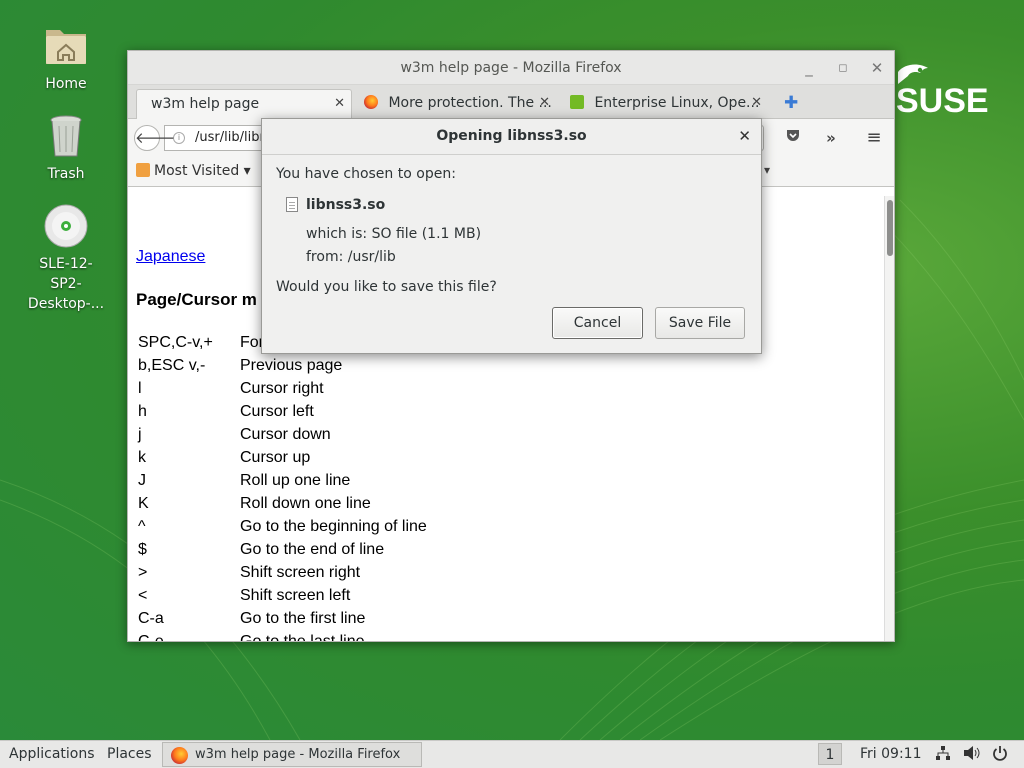  What do you see at coordinates (275, 457) in the screenshot?
I see `description-cell: Cursor up` at bounding box center [275, 457].